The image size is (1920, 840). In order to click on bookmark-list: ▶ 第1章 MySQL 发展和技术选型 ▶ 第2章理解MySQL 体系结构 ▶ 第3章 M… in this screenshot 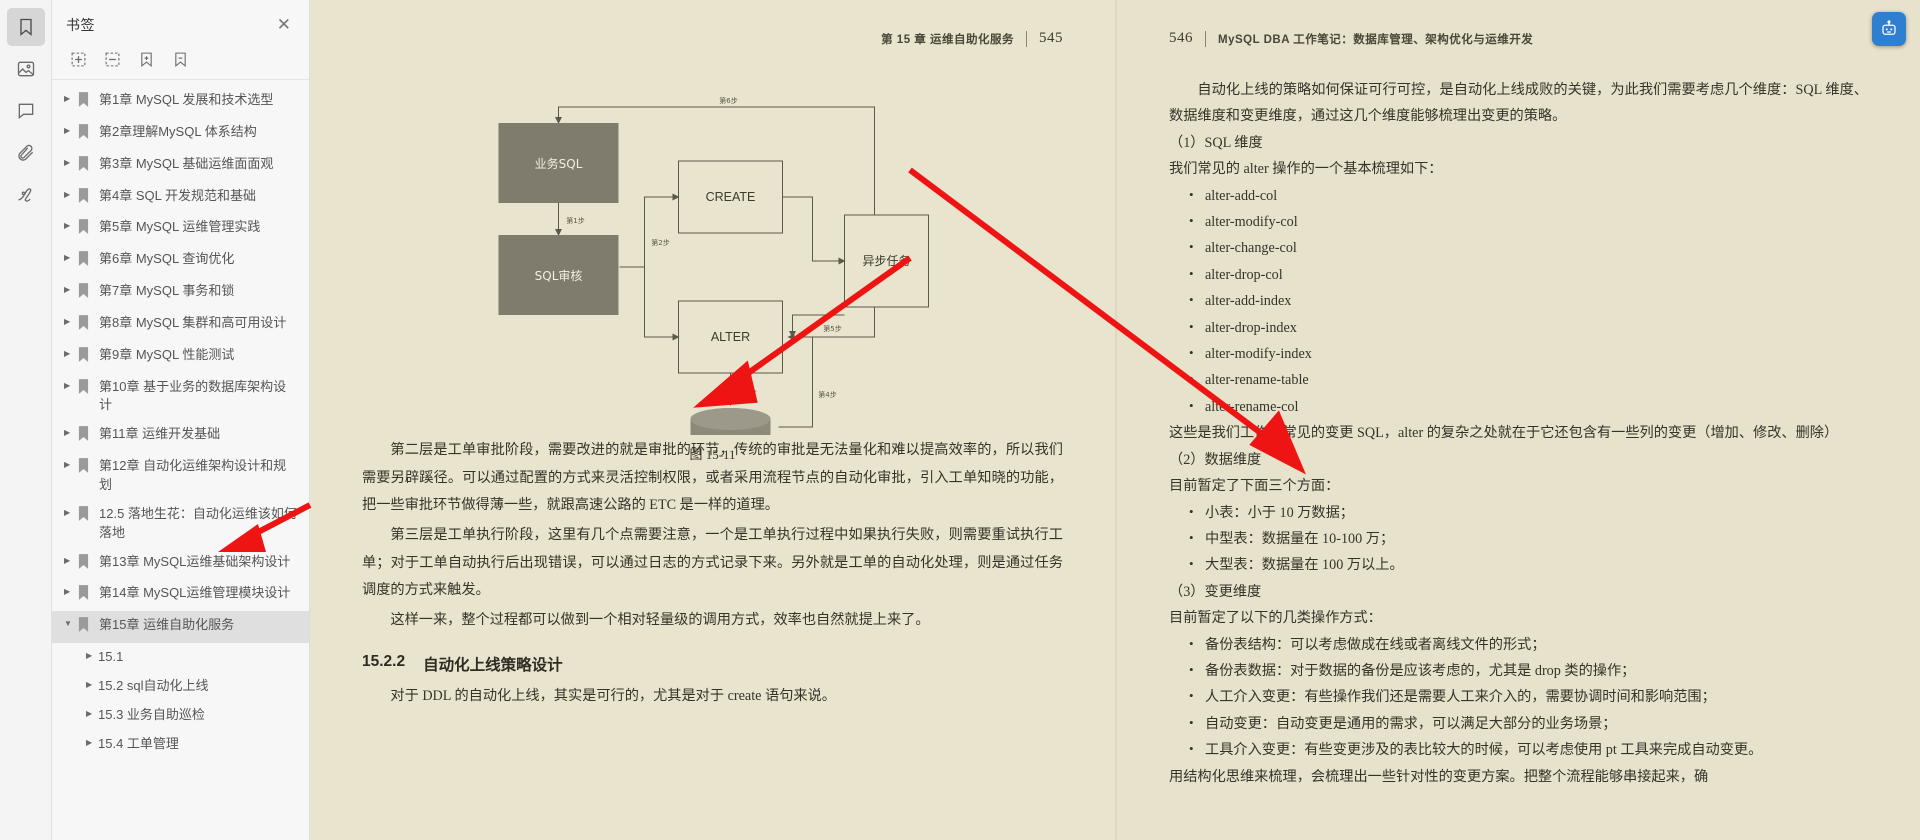, I will do `click(180, 460)`.